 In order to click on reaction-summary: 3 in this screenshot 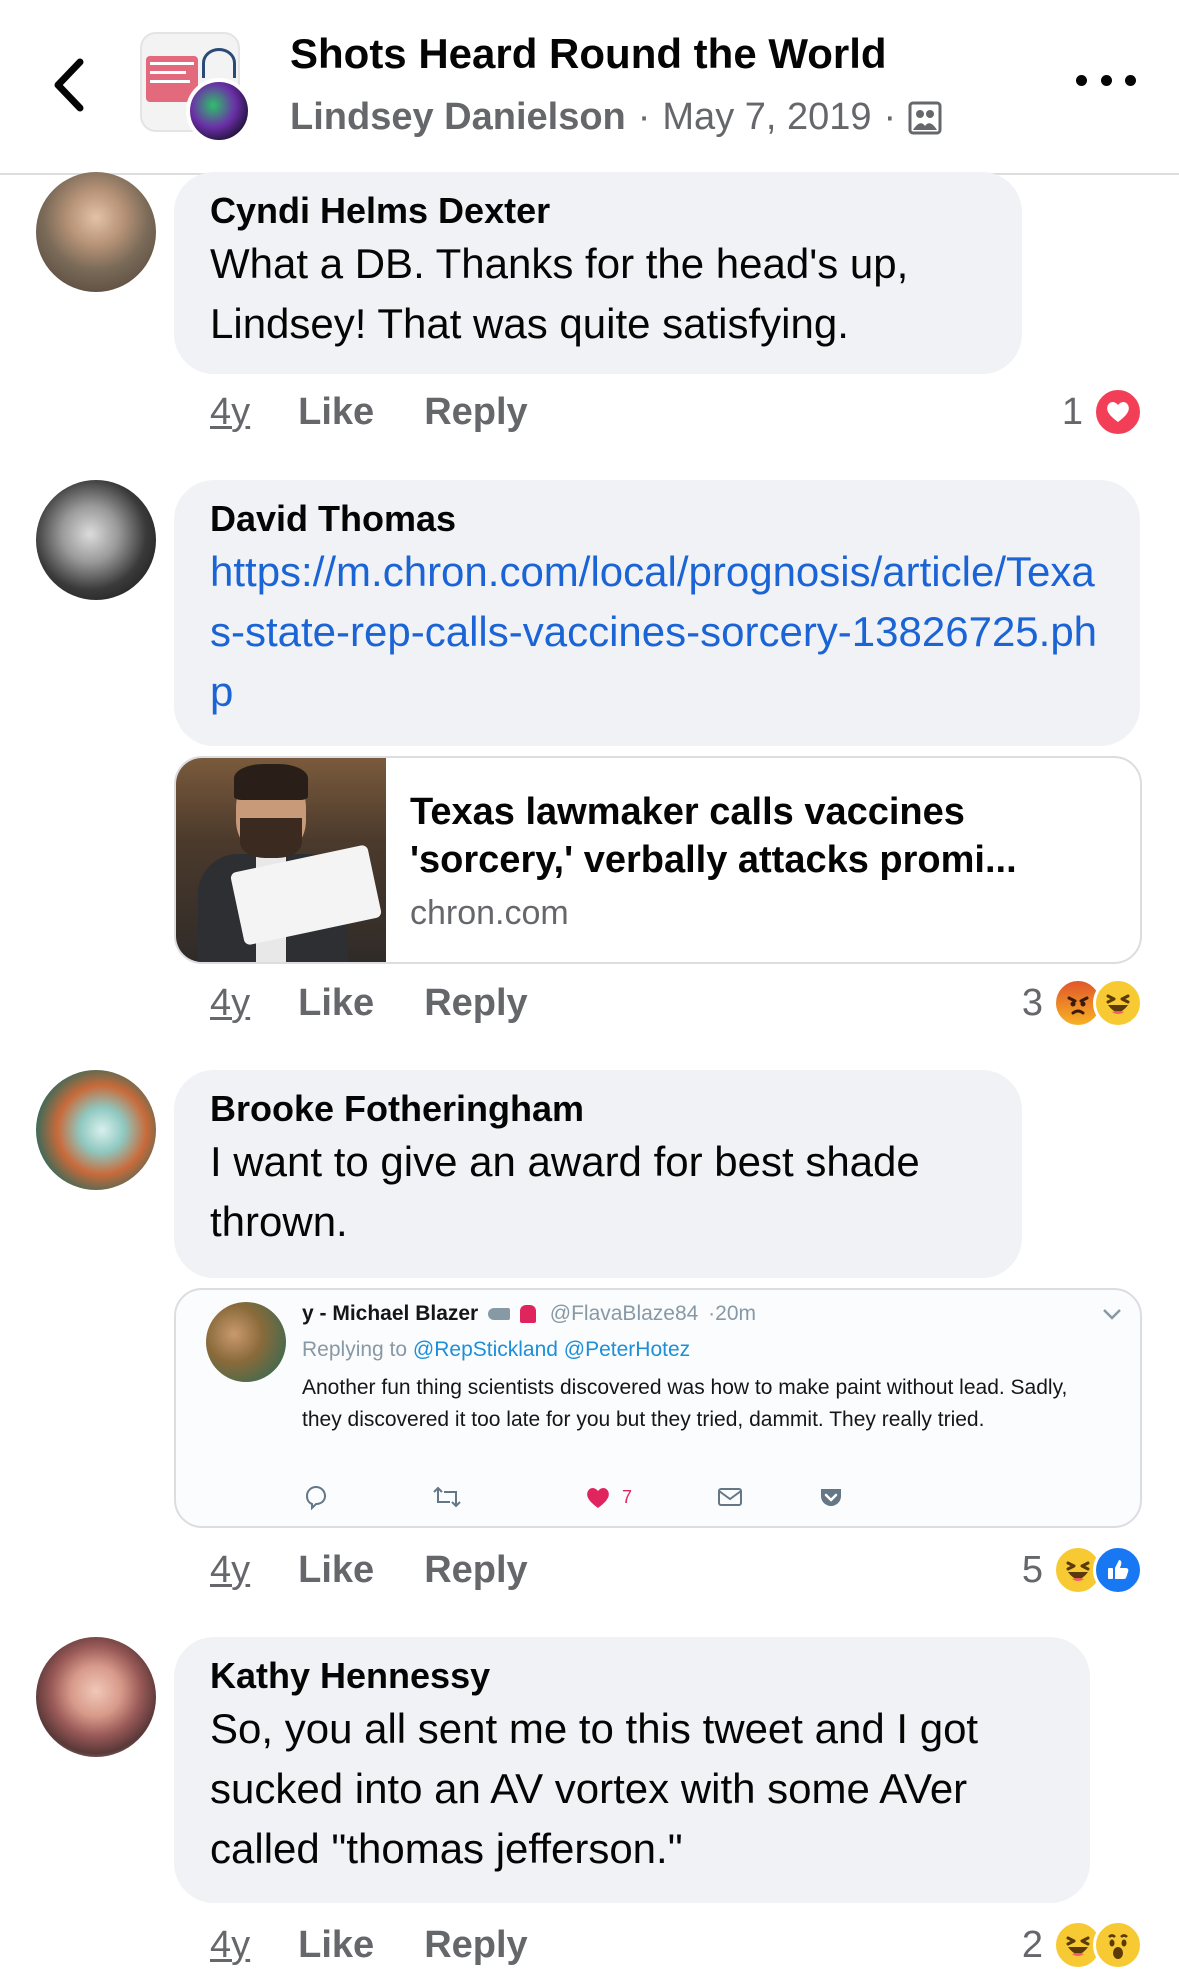, I will do `click(1082, 1003)`.